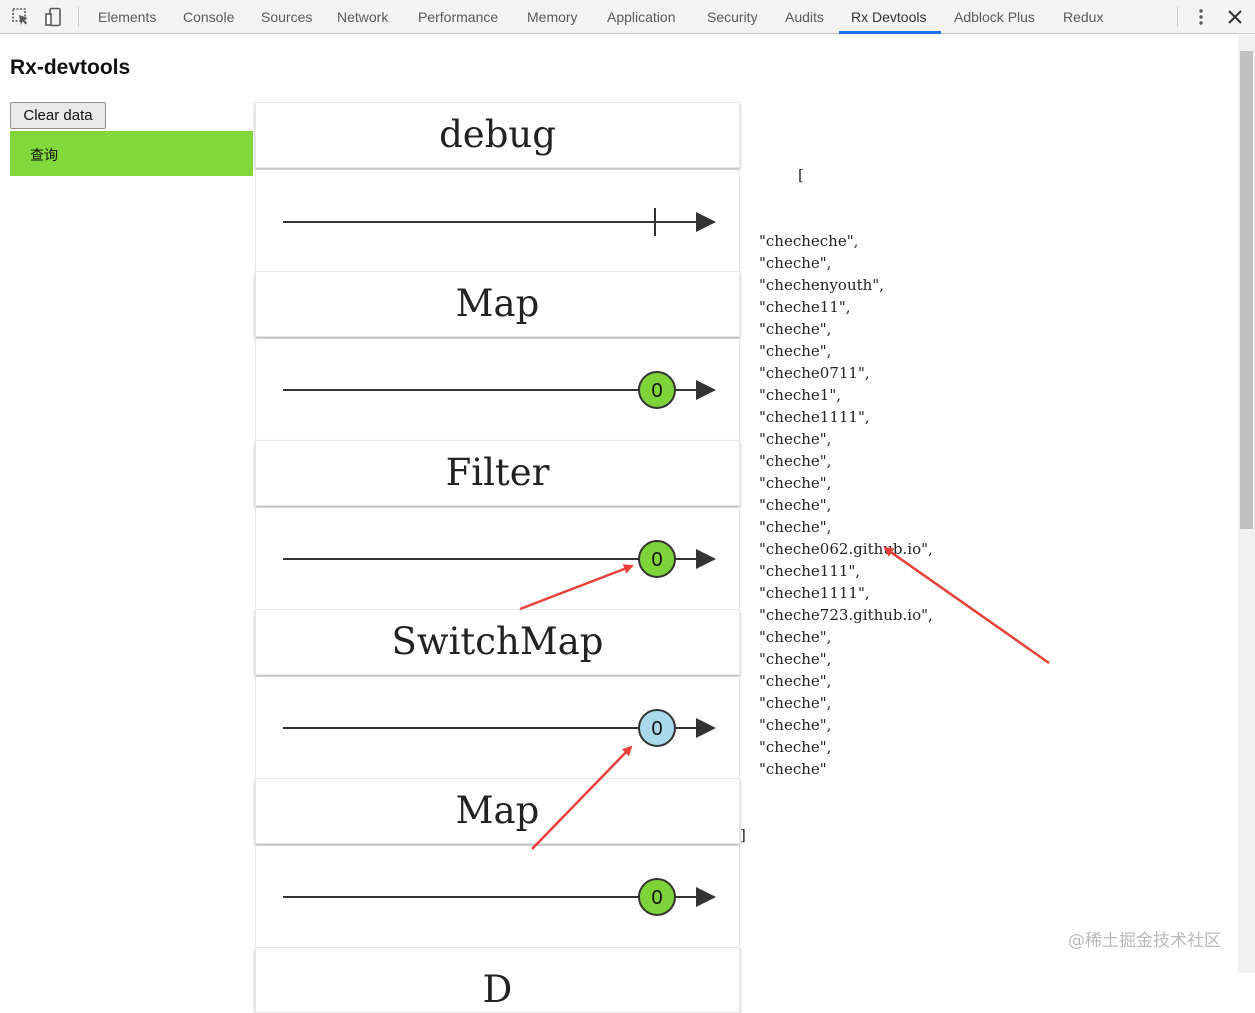  Describe the element at coordinates (814, 373) in the screenshot. I see `json-item-line: "cheche0711",` at that location.